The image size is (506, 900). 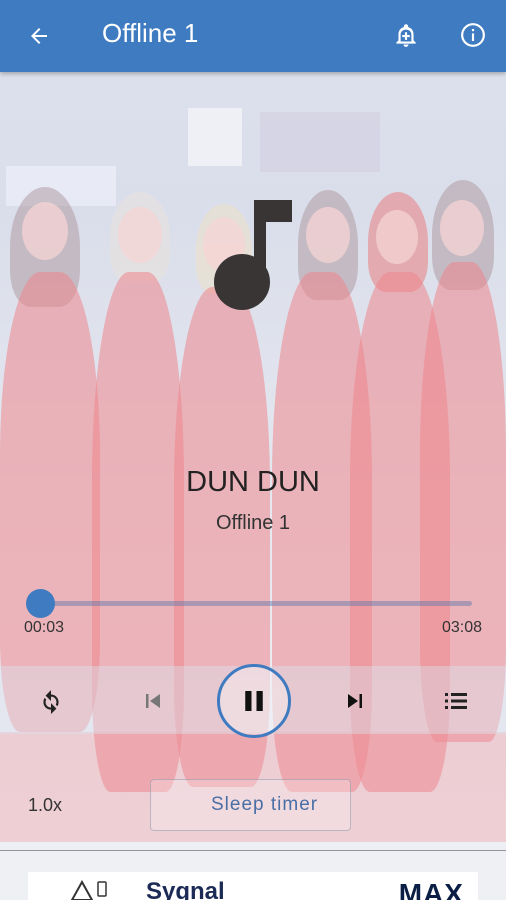 I want to click on current-time: 00:03, so click(x=44, y=627).